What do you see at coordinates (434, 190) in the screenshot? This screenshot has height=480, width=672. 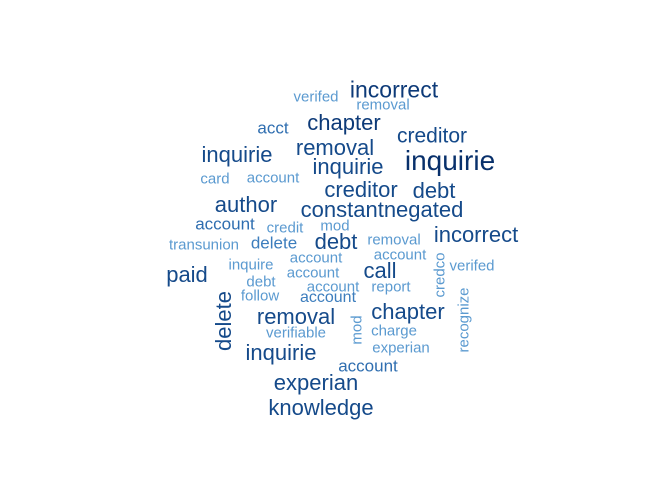 I see `word: debt` at bounding box center [434, 190].